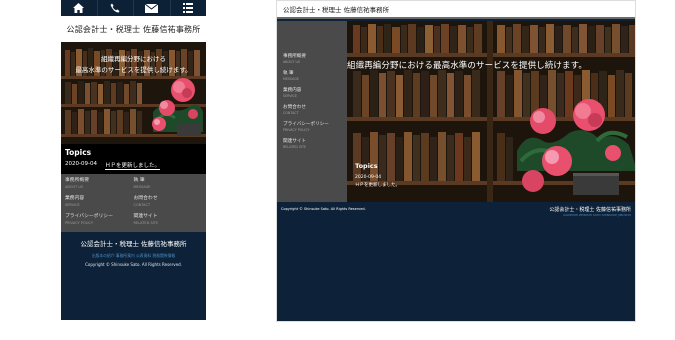 Image resolution: width=675 pixels, height=340 pixels. I want to click on mobile-hero-image: 組織再編分野における 最高水準のサービスを提供し続けます。, so click(133, 93).